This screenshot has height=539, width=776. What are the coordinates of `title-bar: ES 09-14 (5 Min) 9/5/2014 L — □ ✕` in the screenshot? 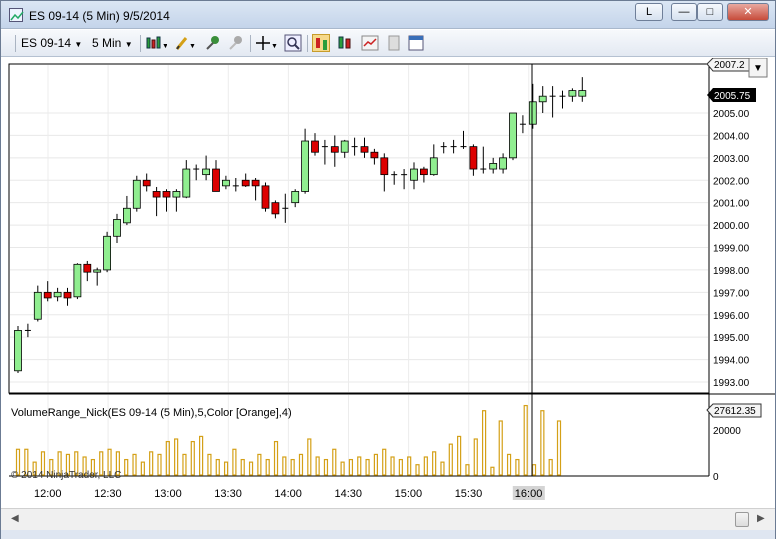 It's located at (388, 15).